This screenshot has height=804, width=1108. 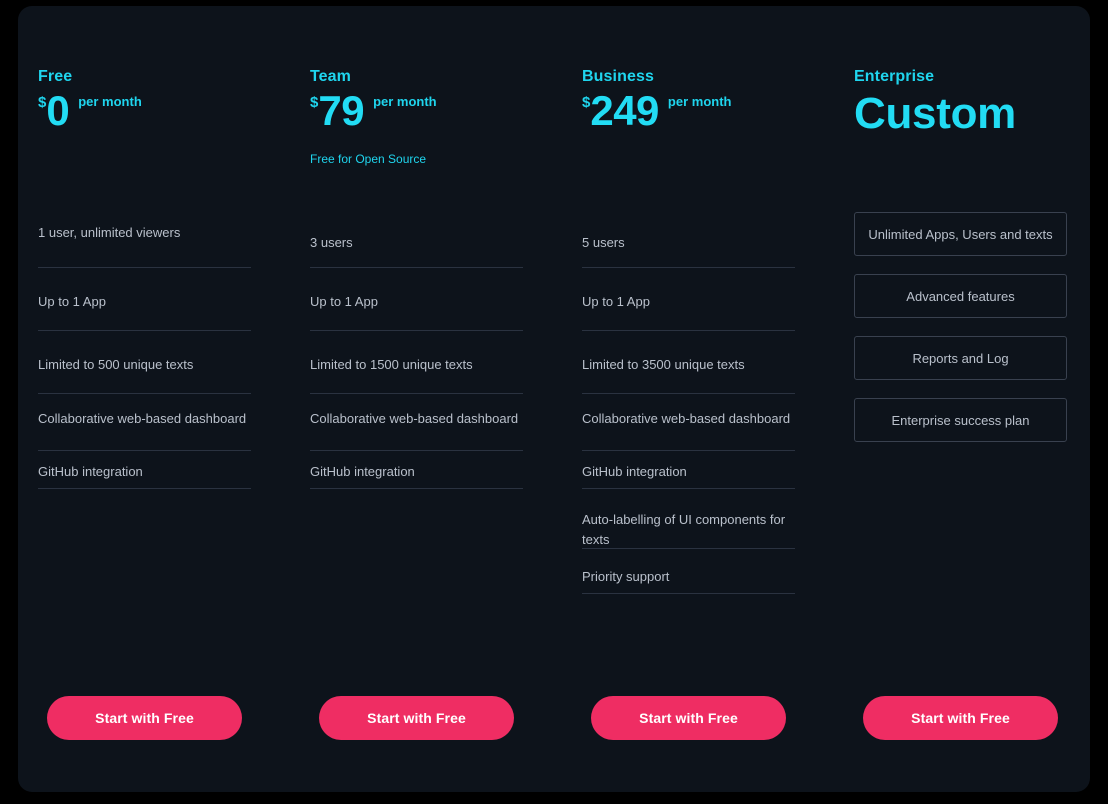 What do you see at coordinates (331, 76) in the screenshot?
I see `plan-name: Team` at bounding box center [331, 76].